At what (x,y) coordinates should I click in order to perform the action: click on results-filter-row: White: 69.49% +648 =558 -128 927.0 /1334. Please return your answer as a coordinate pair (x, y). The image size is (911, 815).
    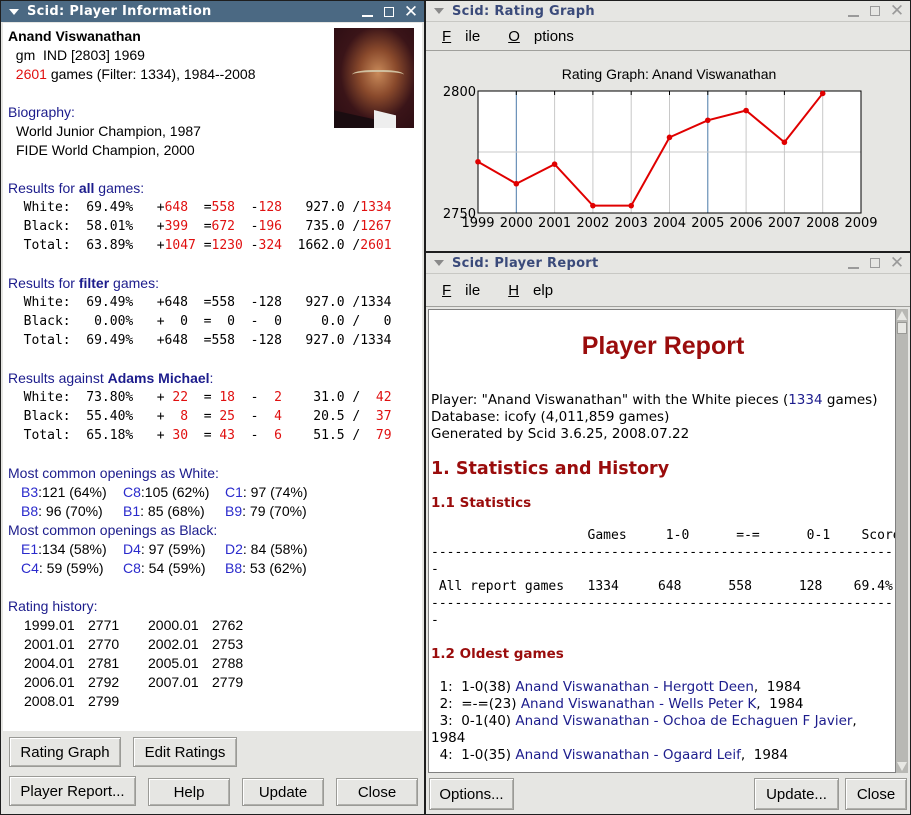
    Looking at the image, I should click on (200, 302).